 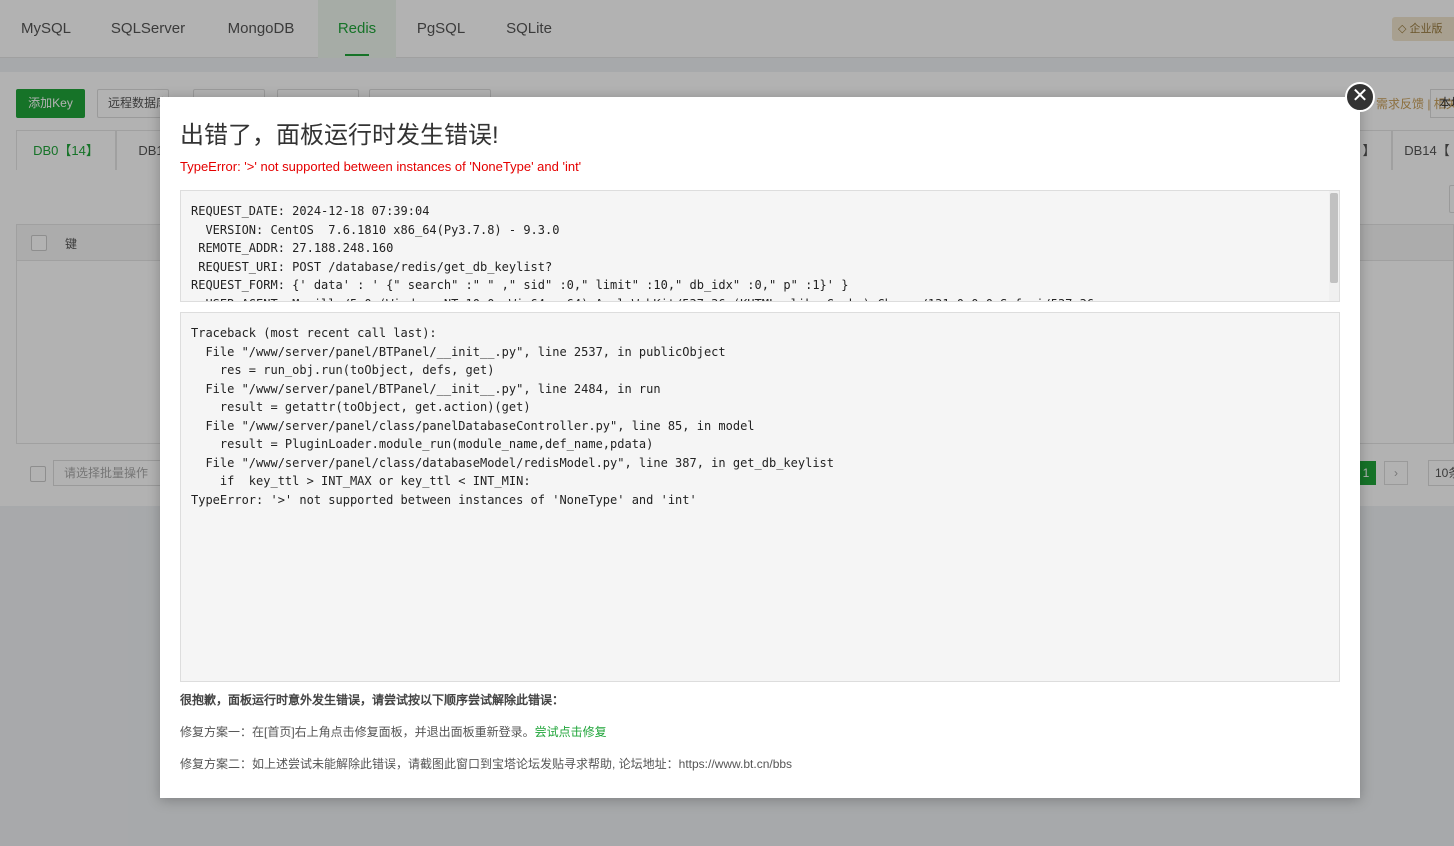 I want to click on scrollbar, so click(x=1334, y=246).